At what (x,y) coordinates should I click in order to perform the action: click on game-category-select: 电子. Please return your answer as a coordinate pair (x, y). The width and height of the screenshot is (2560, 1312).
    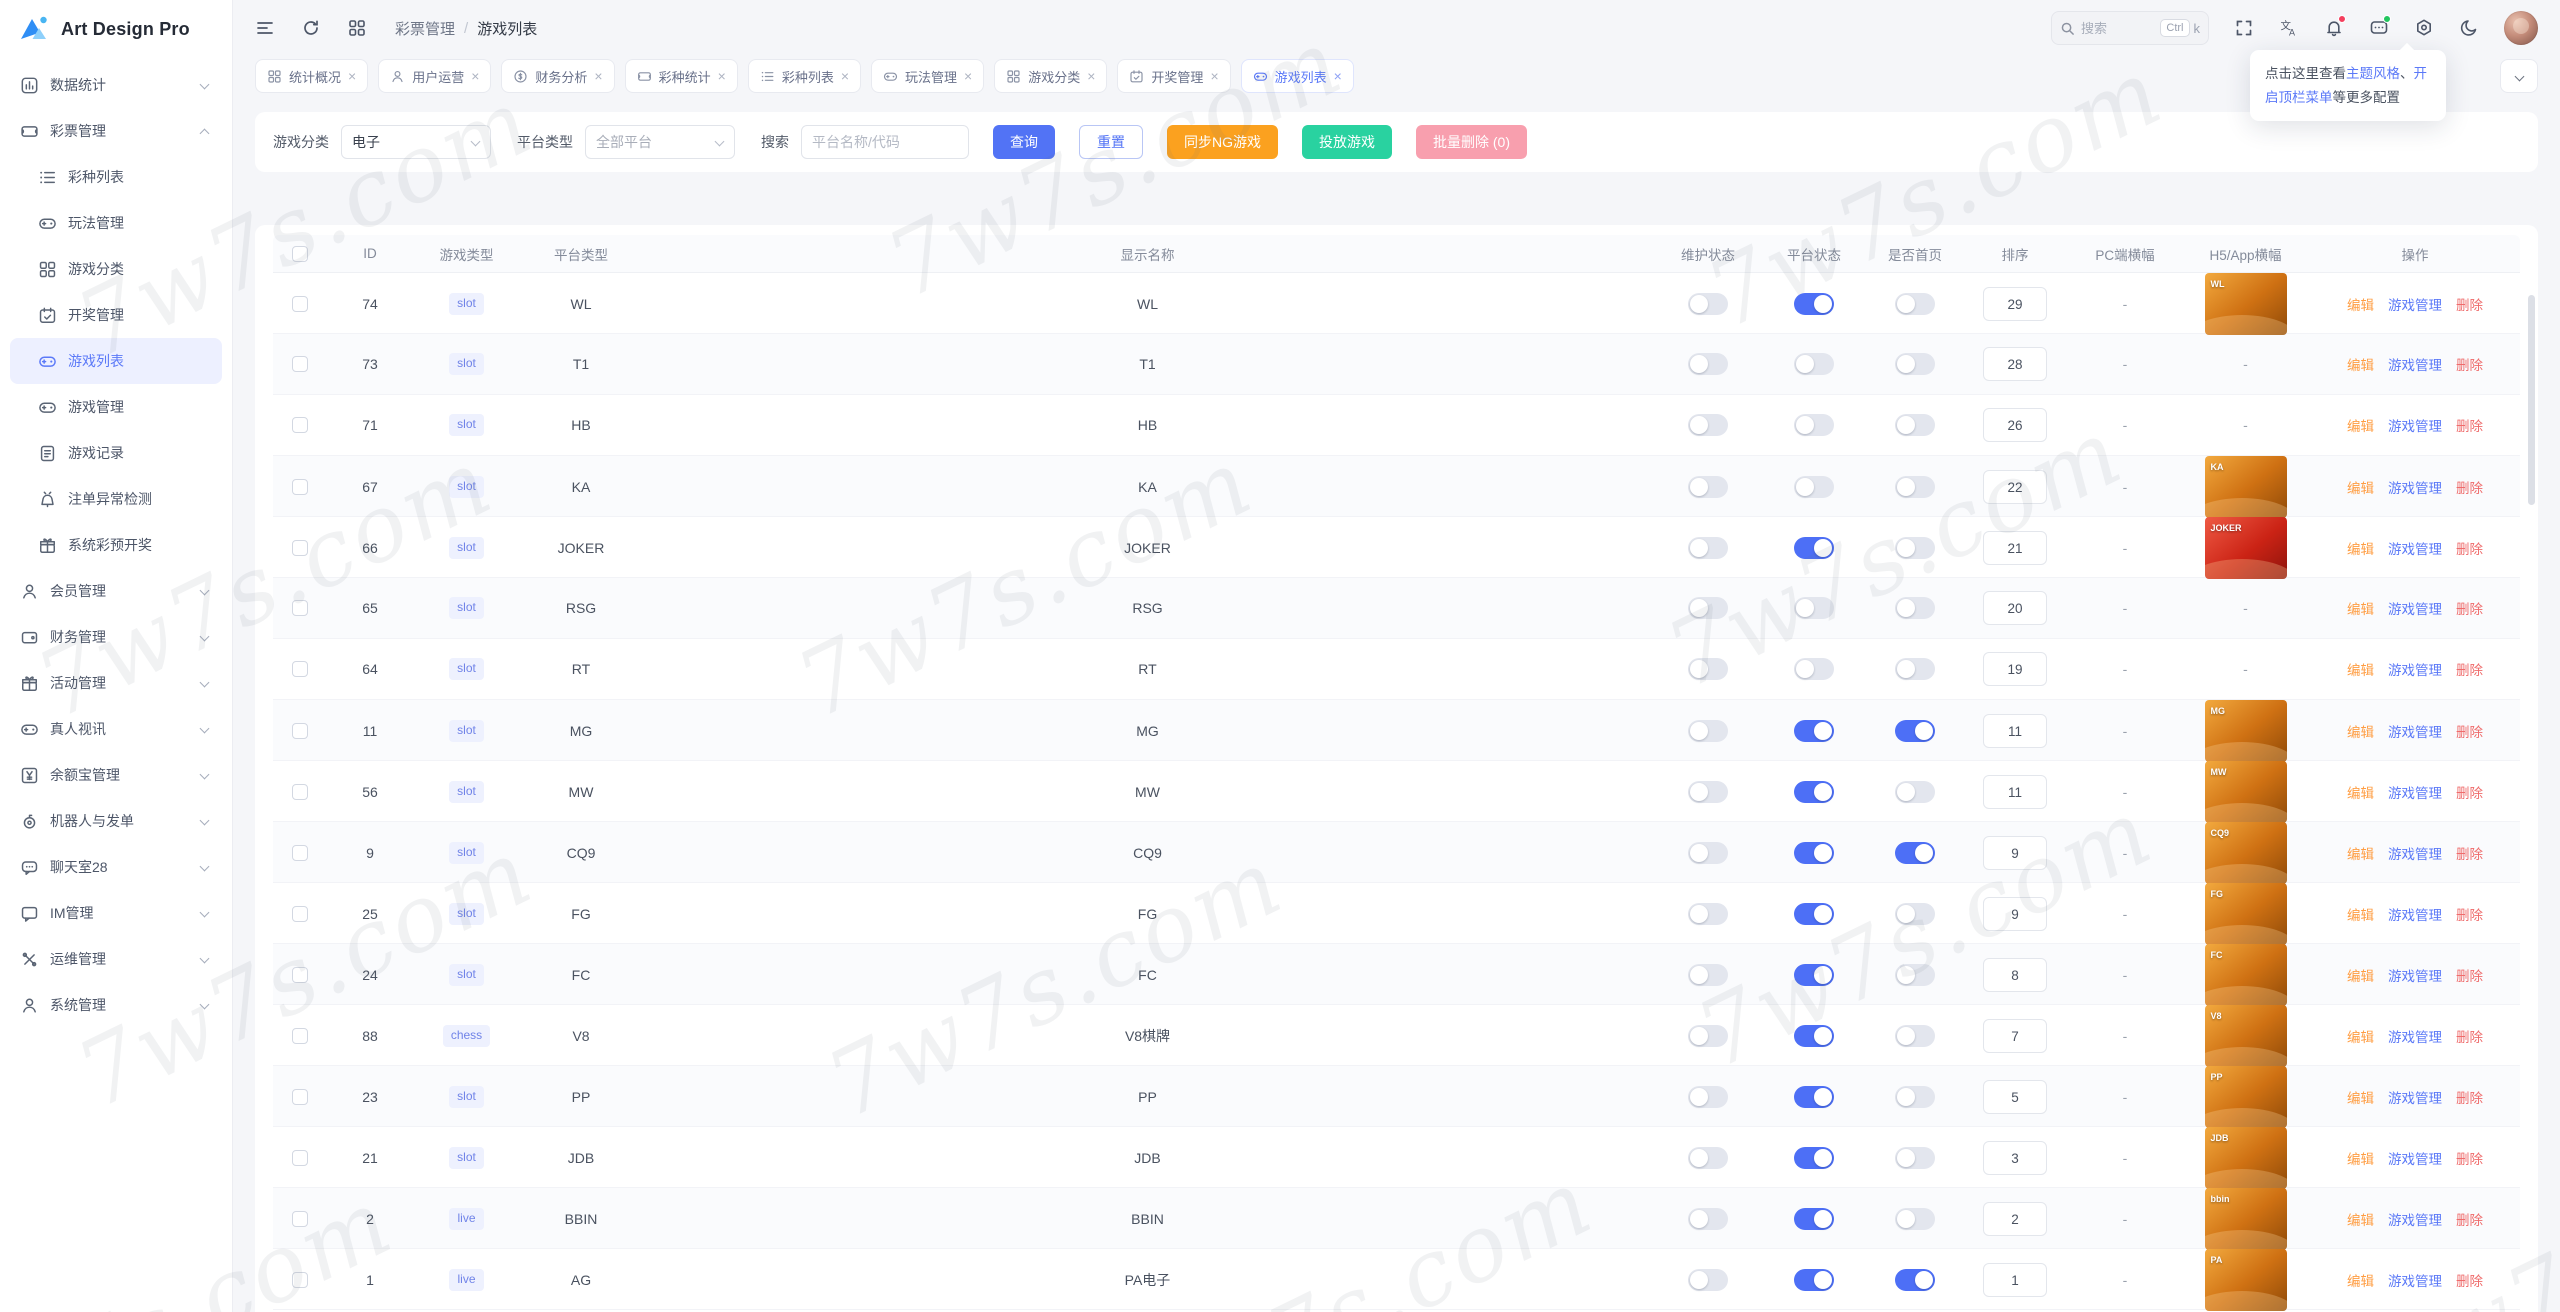
    Looking at the image, I should click on (416, 142).